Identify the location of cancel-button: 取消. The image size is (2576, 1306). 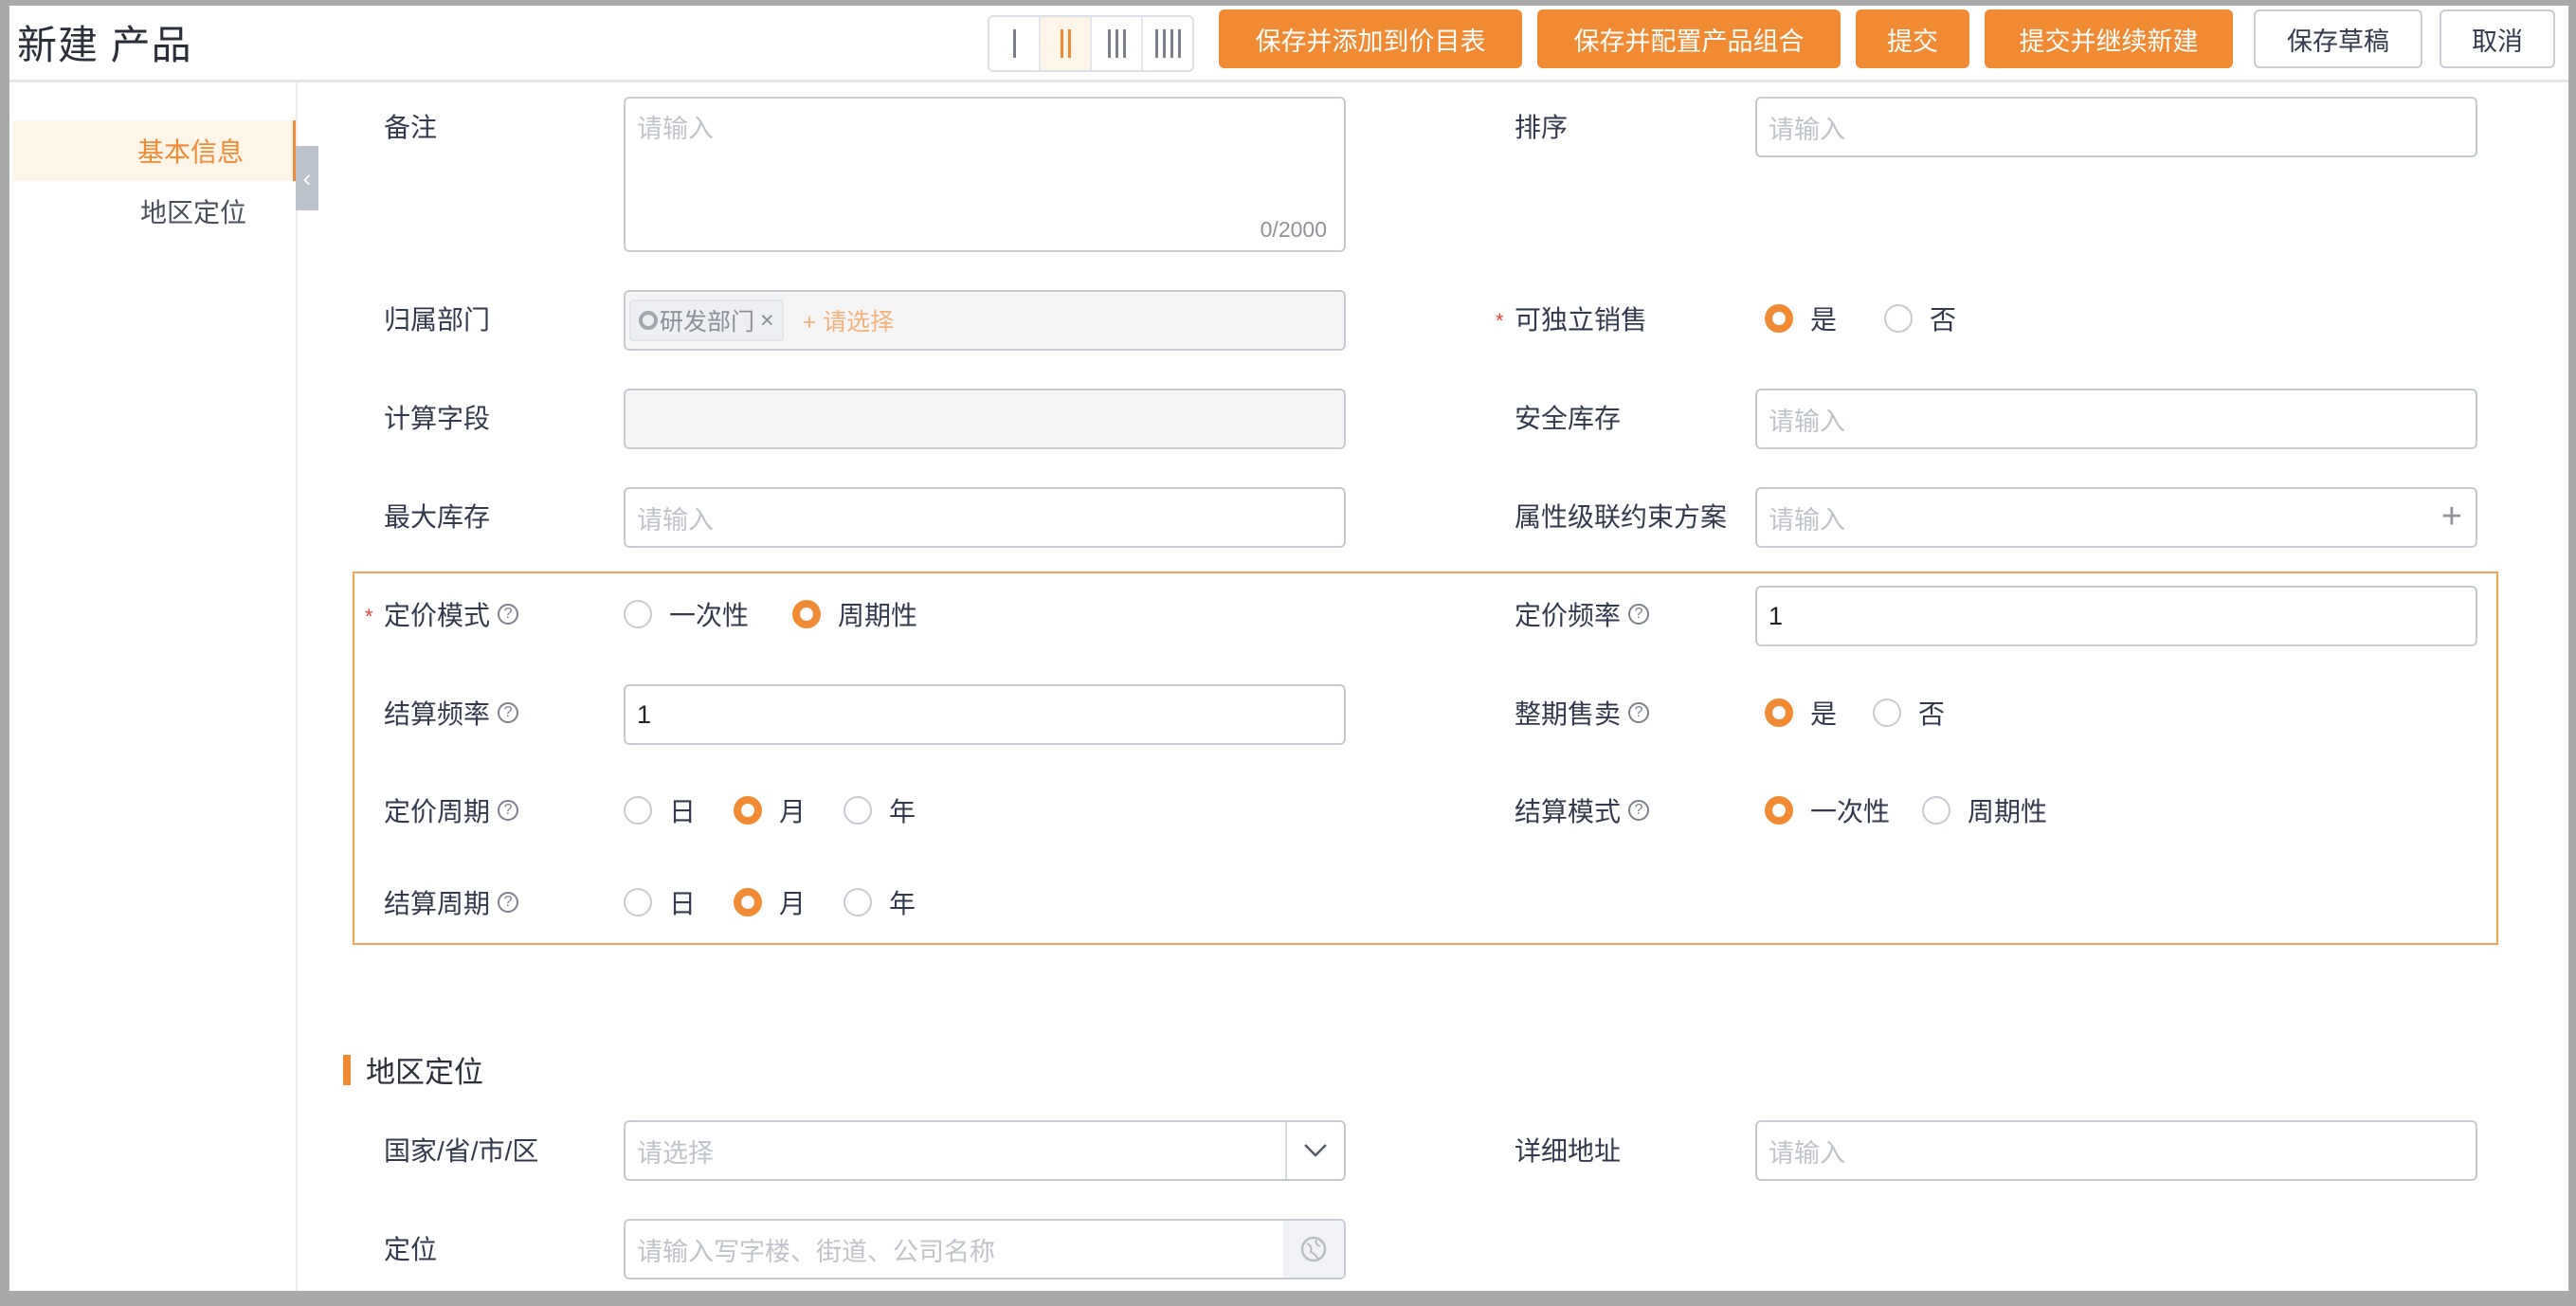
(2497, 38).